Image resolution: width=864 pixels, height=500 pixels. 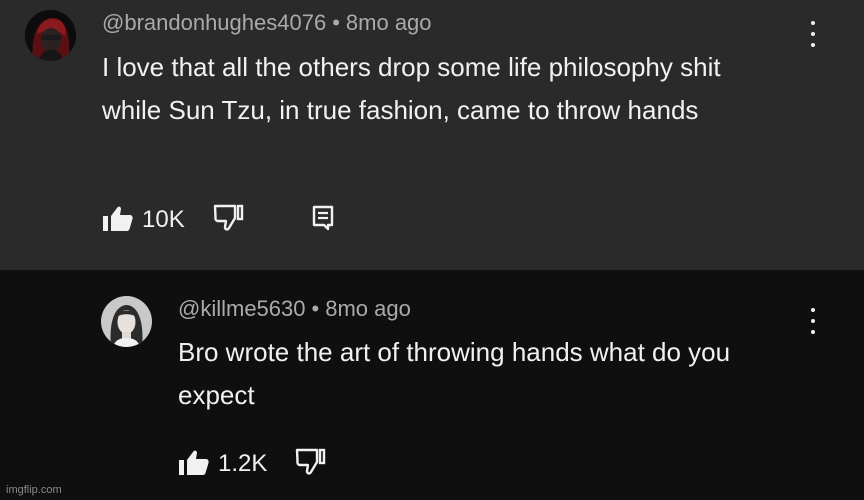 What do you see at coordinates (243, 463) in the screenshot?
I see `like-count: 1.2K` at bounding box center [243, 463].